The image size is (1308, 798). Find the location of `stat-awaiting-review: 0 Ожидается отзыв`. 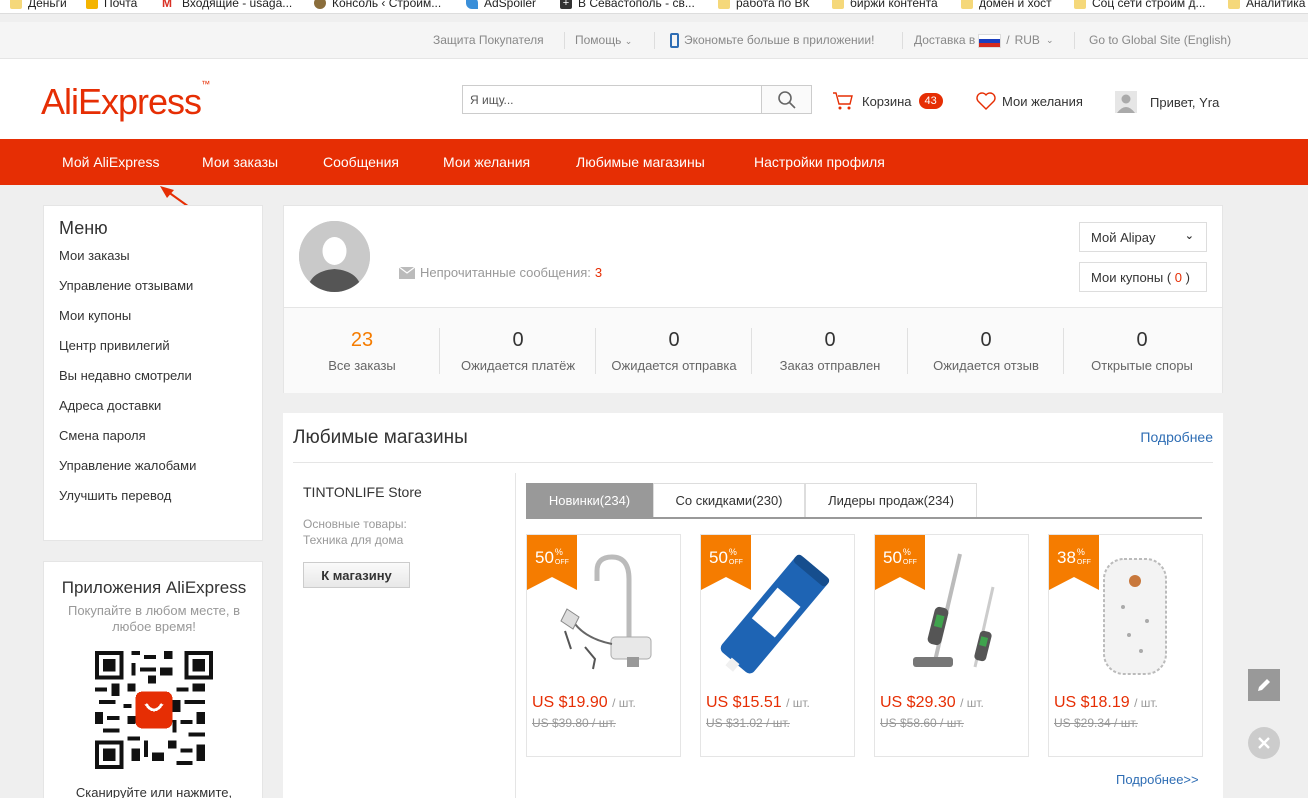

stat-awaiting-review: 0 Ожидается отзыв is located at coordinates (986, 351).